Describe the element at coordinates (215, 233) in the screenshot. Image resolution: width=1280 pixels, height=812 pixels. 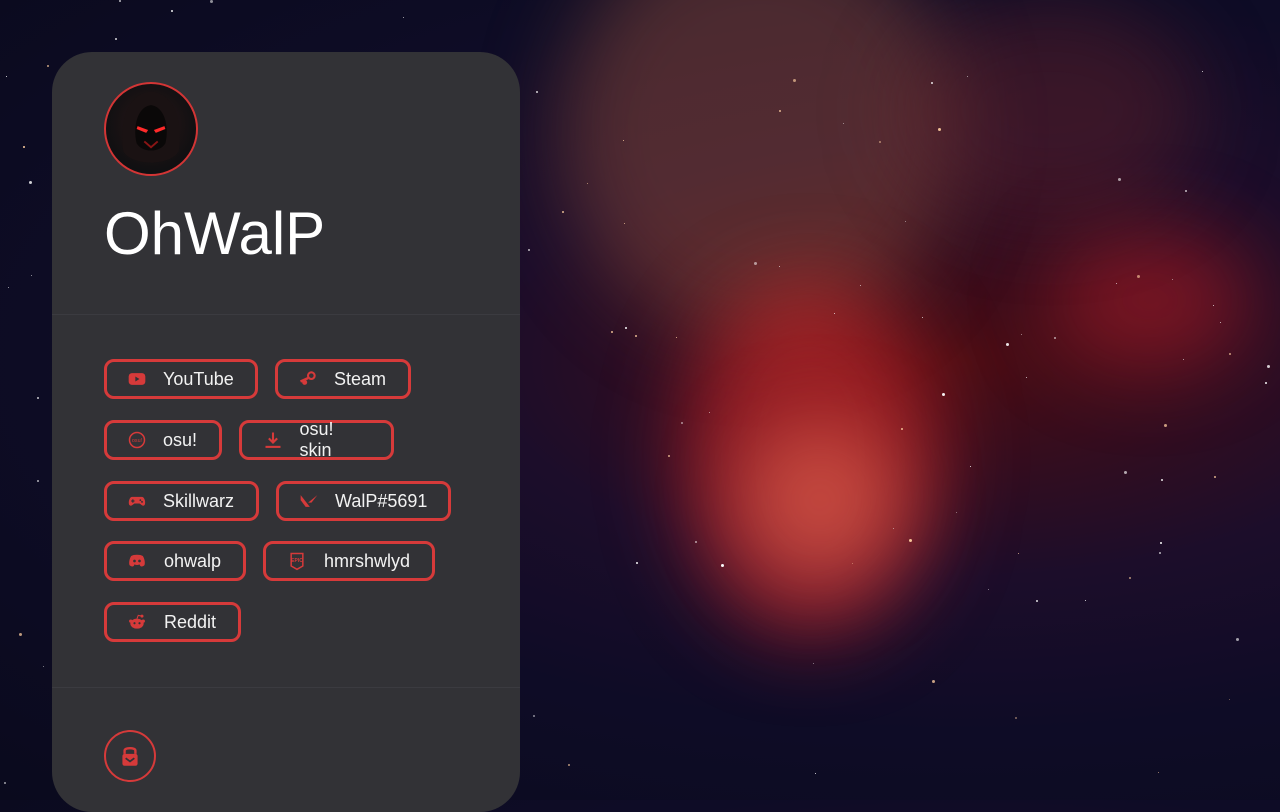
I see `page-title: OhWalP` at that location.